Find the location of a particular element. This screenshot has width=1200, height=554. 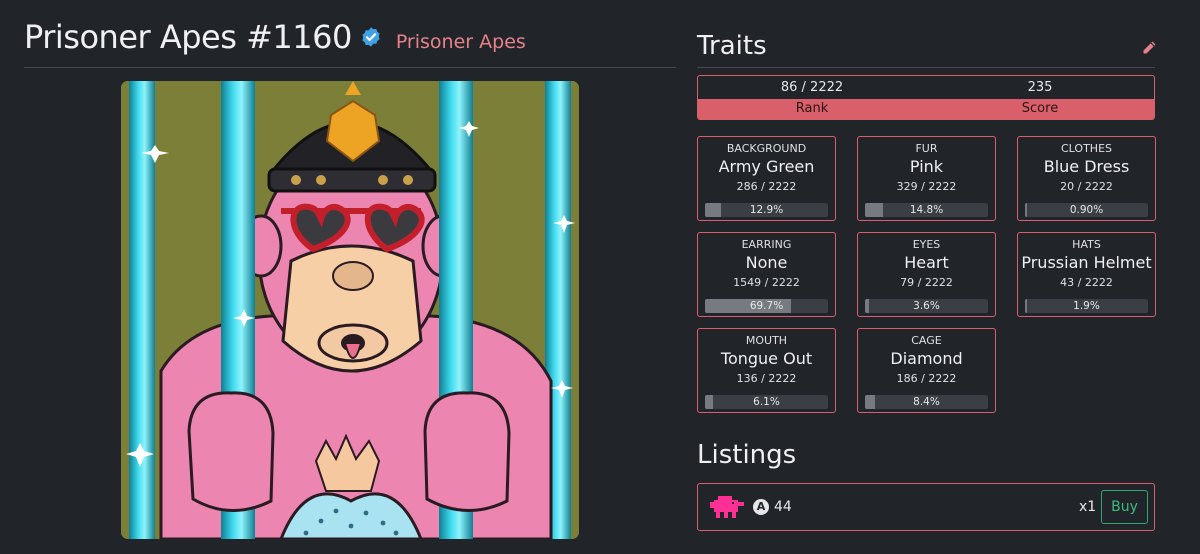

buy-button: Buy is located at coordinates (1124, 507).